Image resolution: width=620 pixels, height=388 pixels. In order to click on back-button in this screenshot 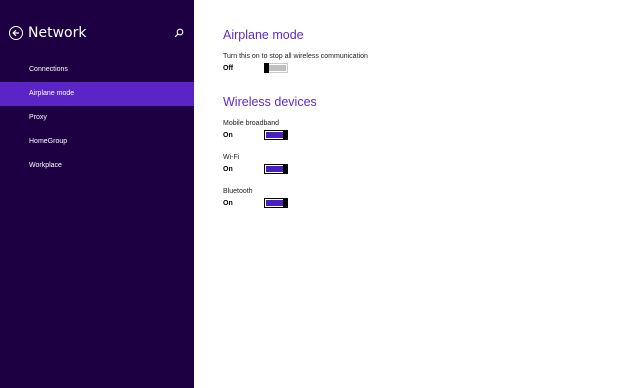, I will do `click(16, 33)`.